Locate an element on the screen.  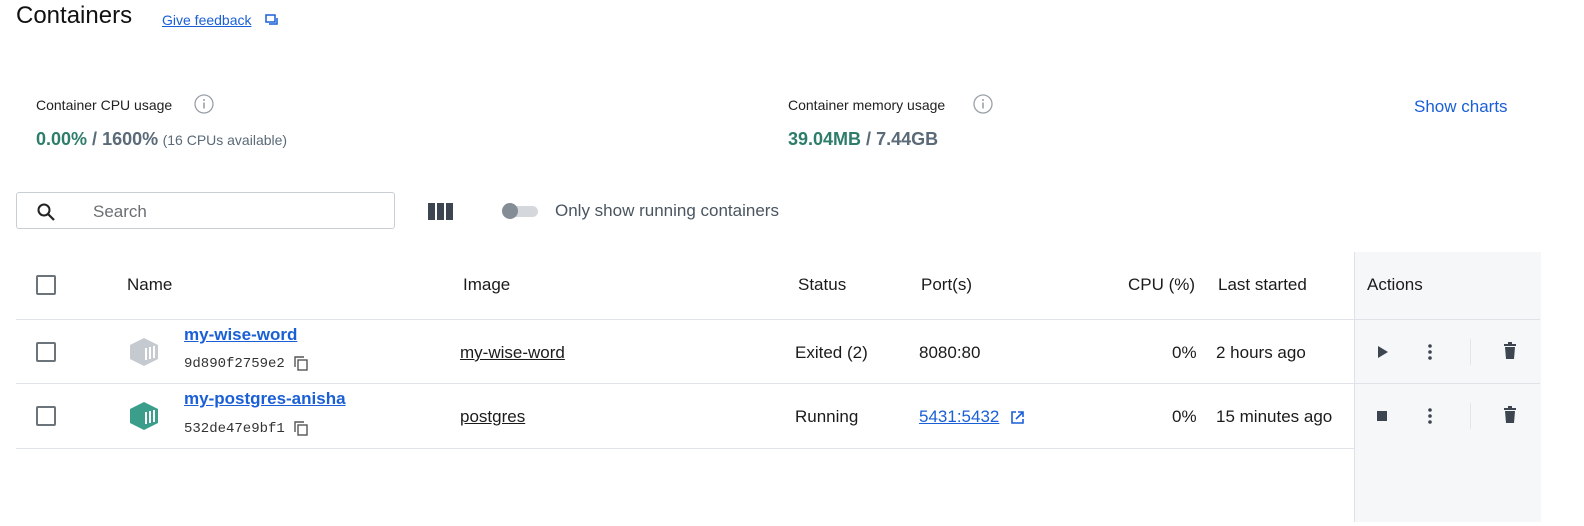
show-charts-button: Show charts is located at coordinates (1461, 107).